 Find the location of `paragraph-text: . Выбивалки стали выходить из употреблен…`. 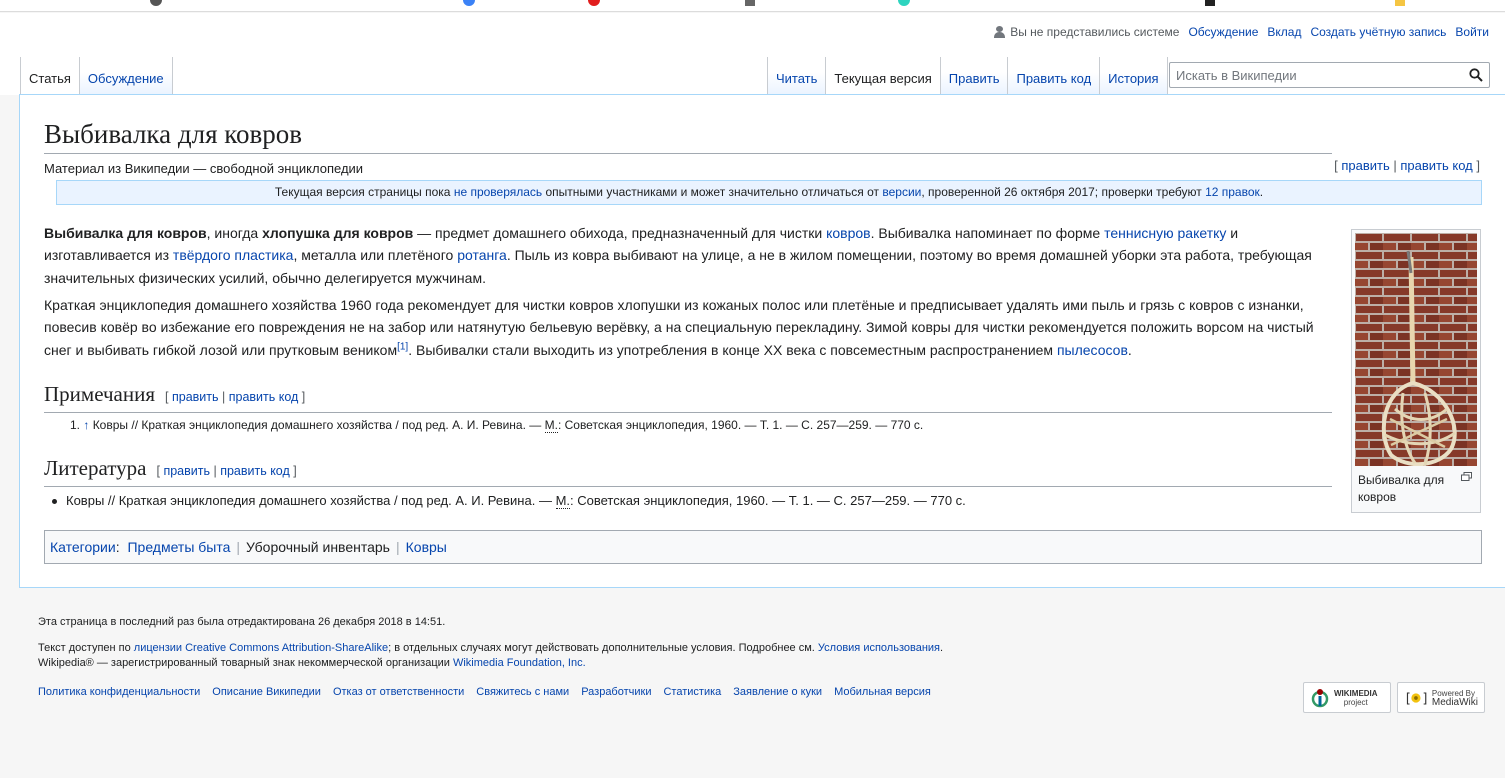

paragraph-text: . Выбивалки стали выходить из употреблен… is located at coordinates (732, 349).